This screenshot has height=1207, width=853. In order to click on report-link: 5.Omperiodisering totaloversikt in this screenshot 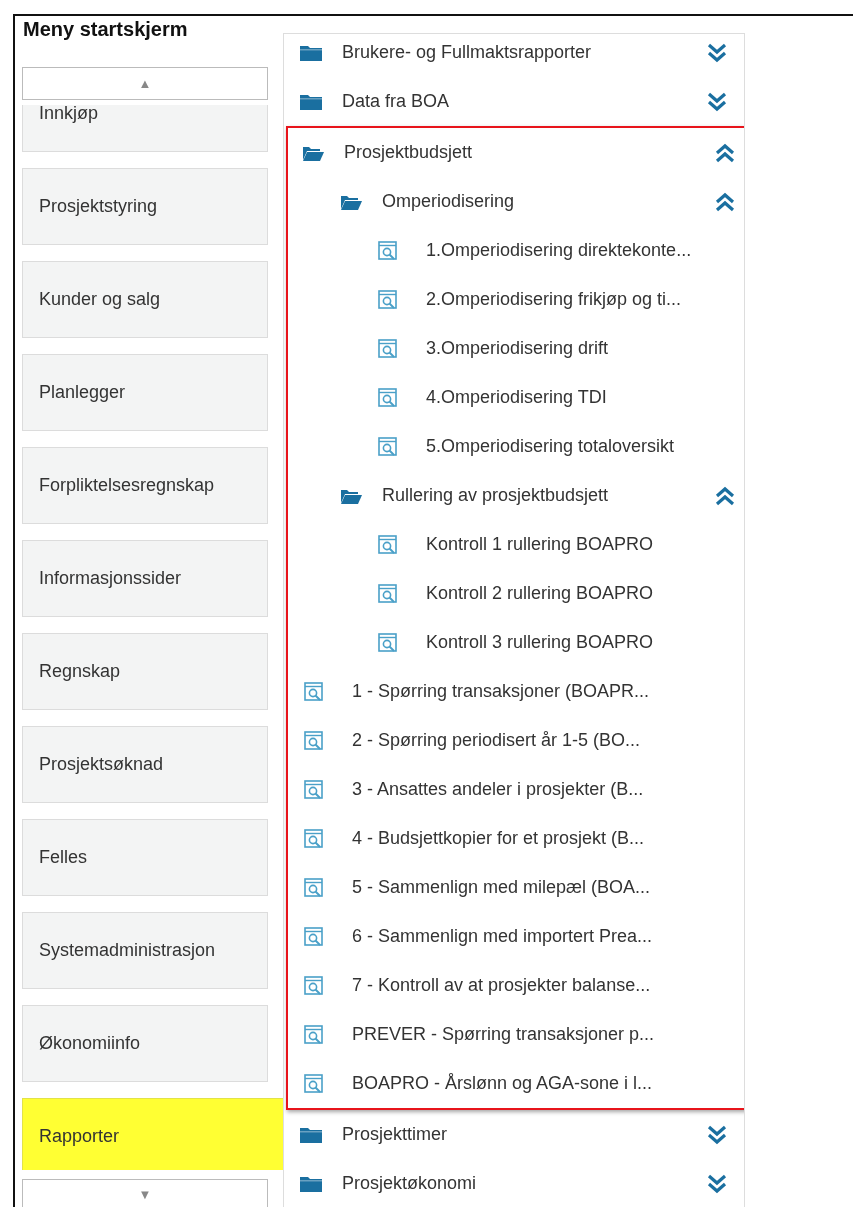, I will do `click(585, 446)`.